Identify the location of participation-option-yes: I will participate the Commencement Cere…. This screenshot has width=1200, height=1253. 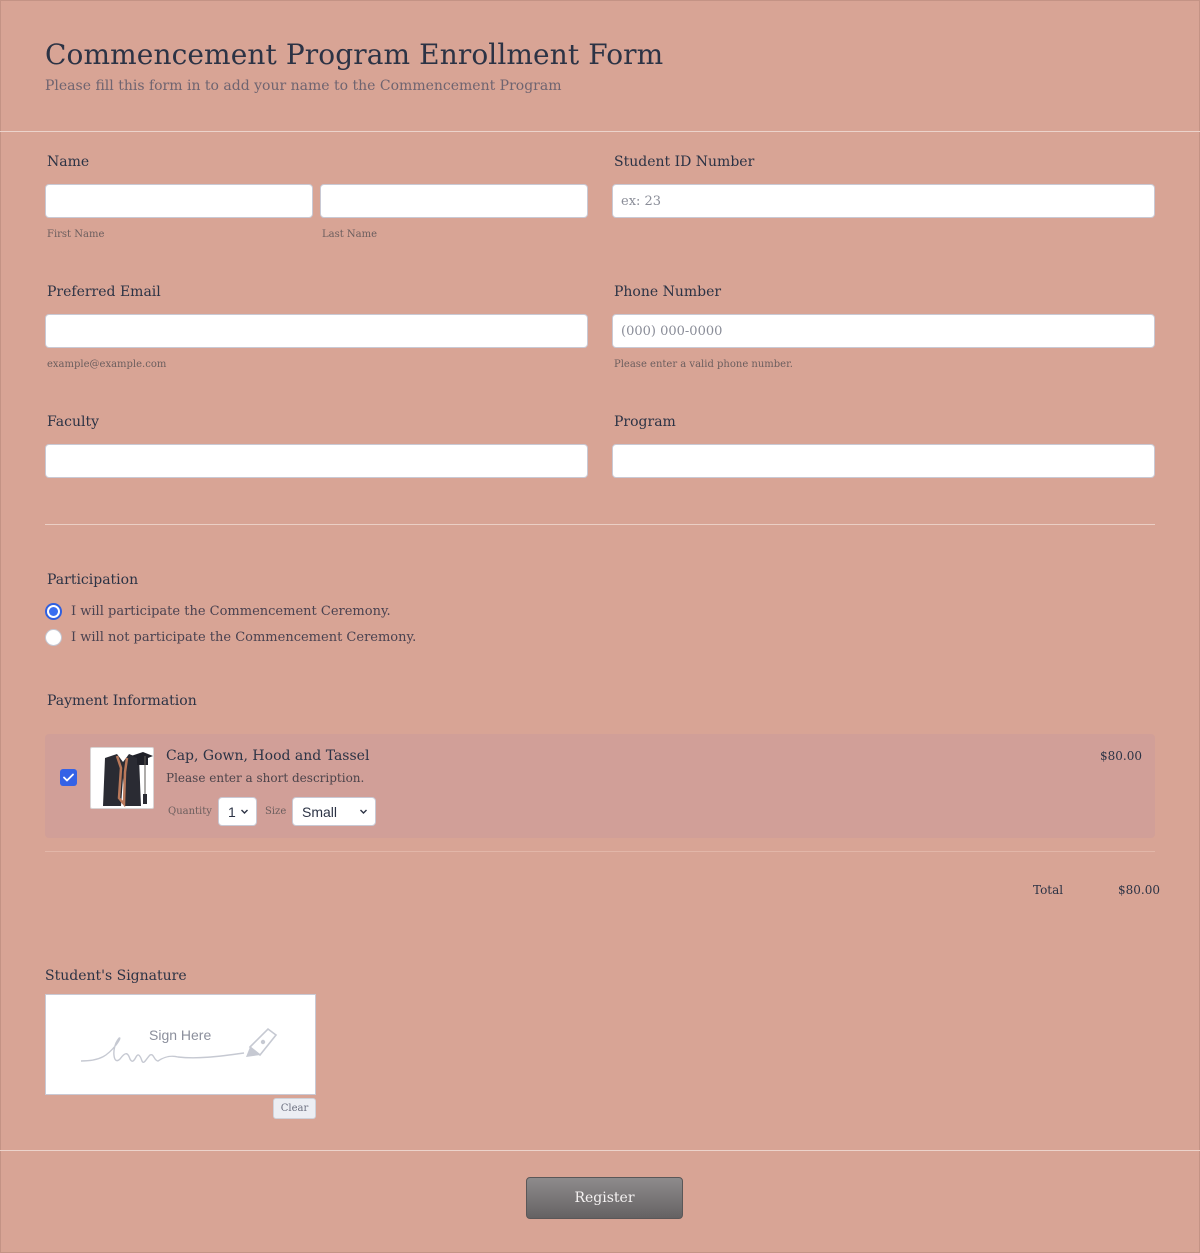
(218, 611).